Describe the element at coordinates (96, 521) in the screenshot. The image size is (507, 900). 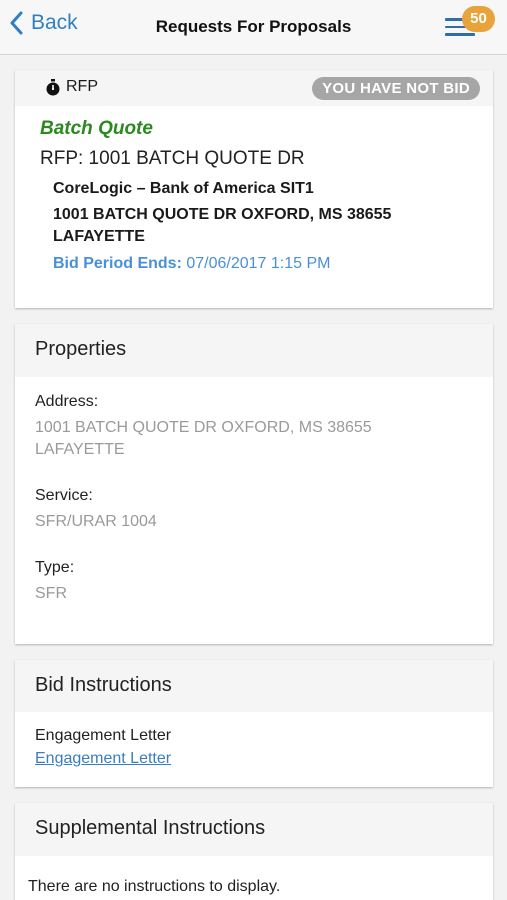
I see `service-value: SFR/URAR 1004` at that location.